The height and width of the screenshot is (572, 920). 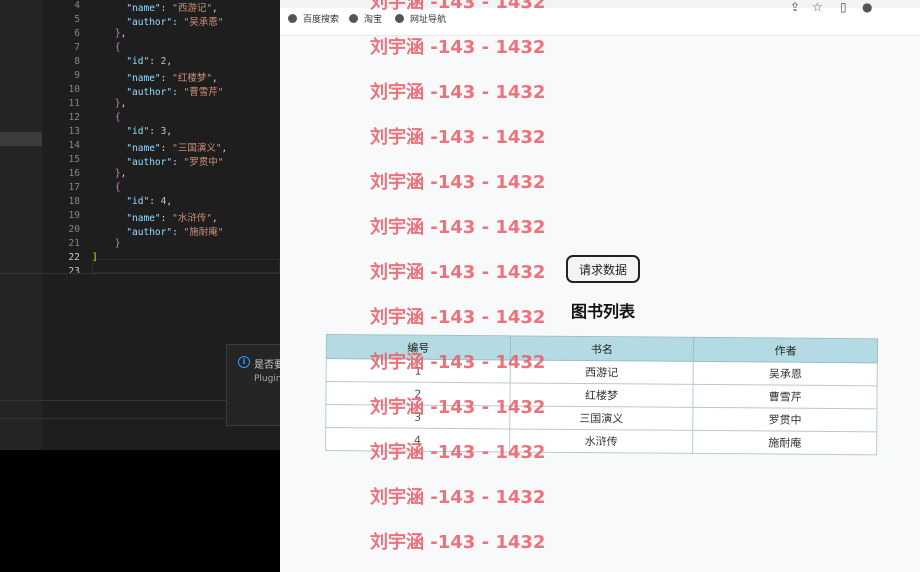 I want to click on code-token: "红楼梦", so click(x=192, y=78).